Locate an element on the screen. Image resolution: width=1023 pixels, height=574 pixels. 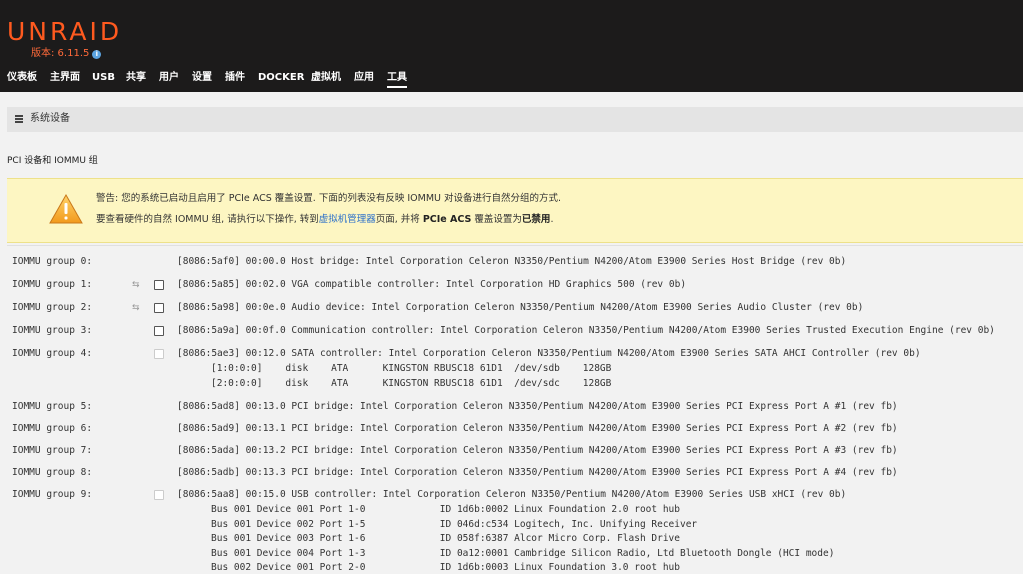
version-label: 版本: 6.11.5 i is located at coordinates (66, 54).